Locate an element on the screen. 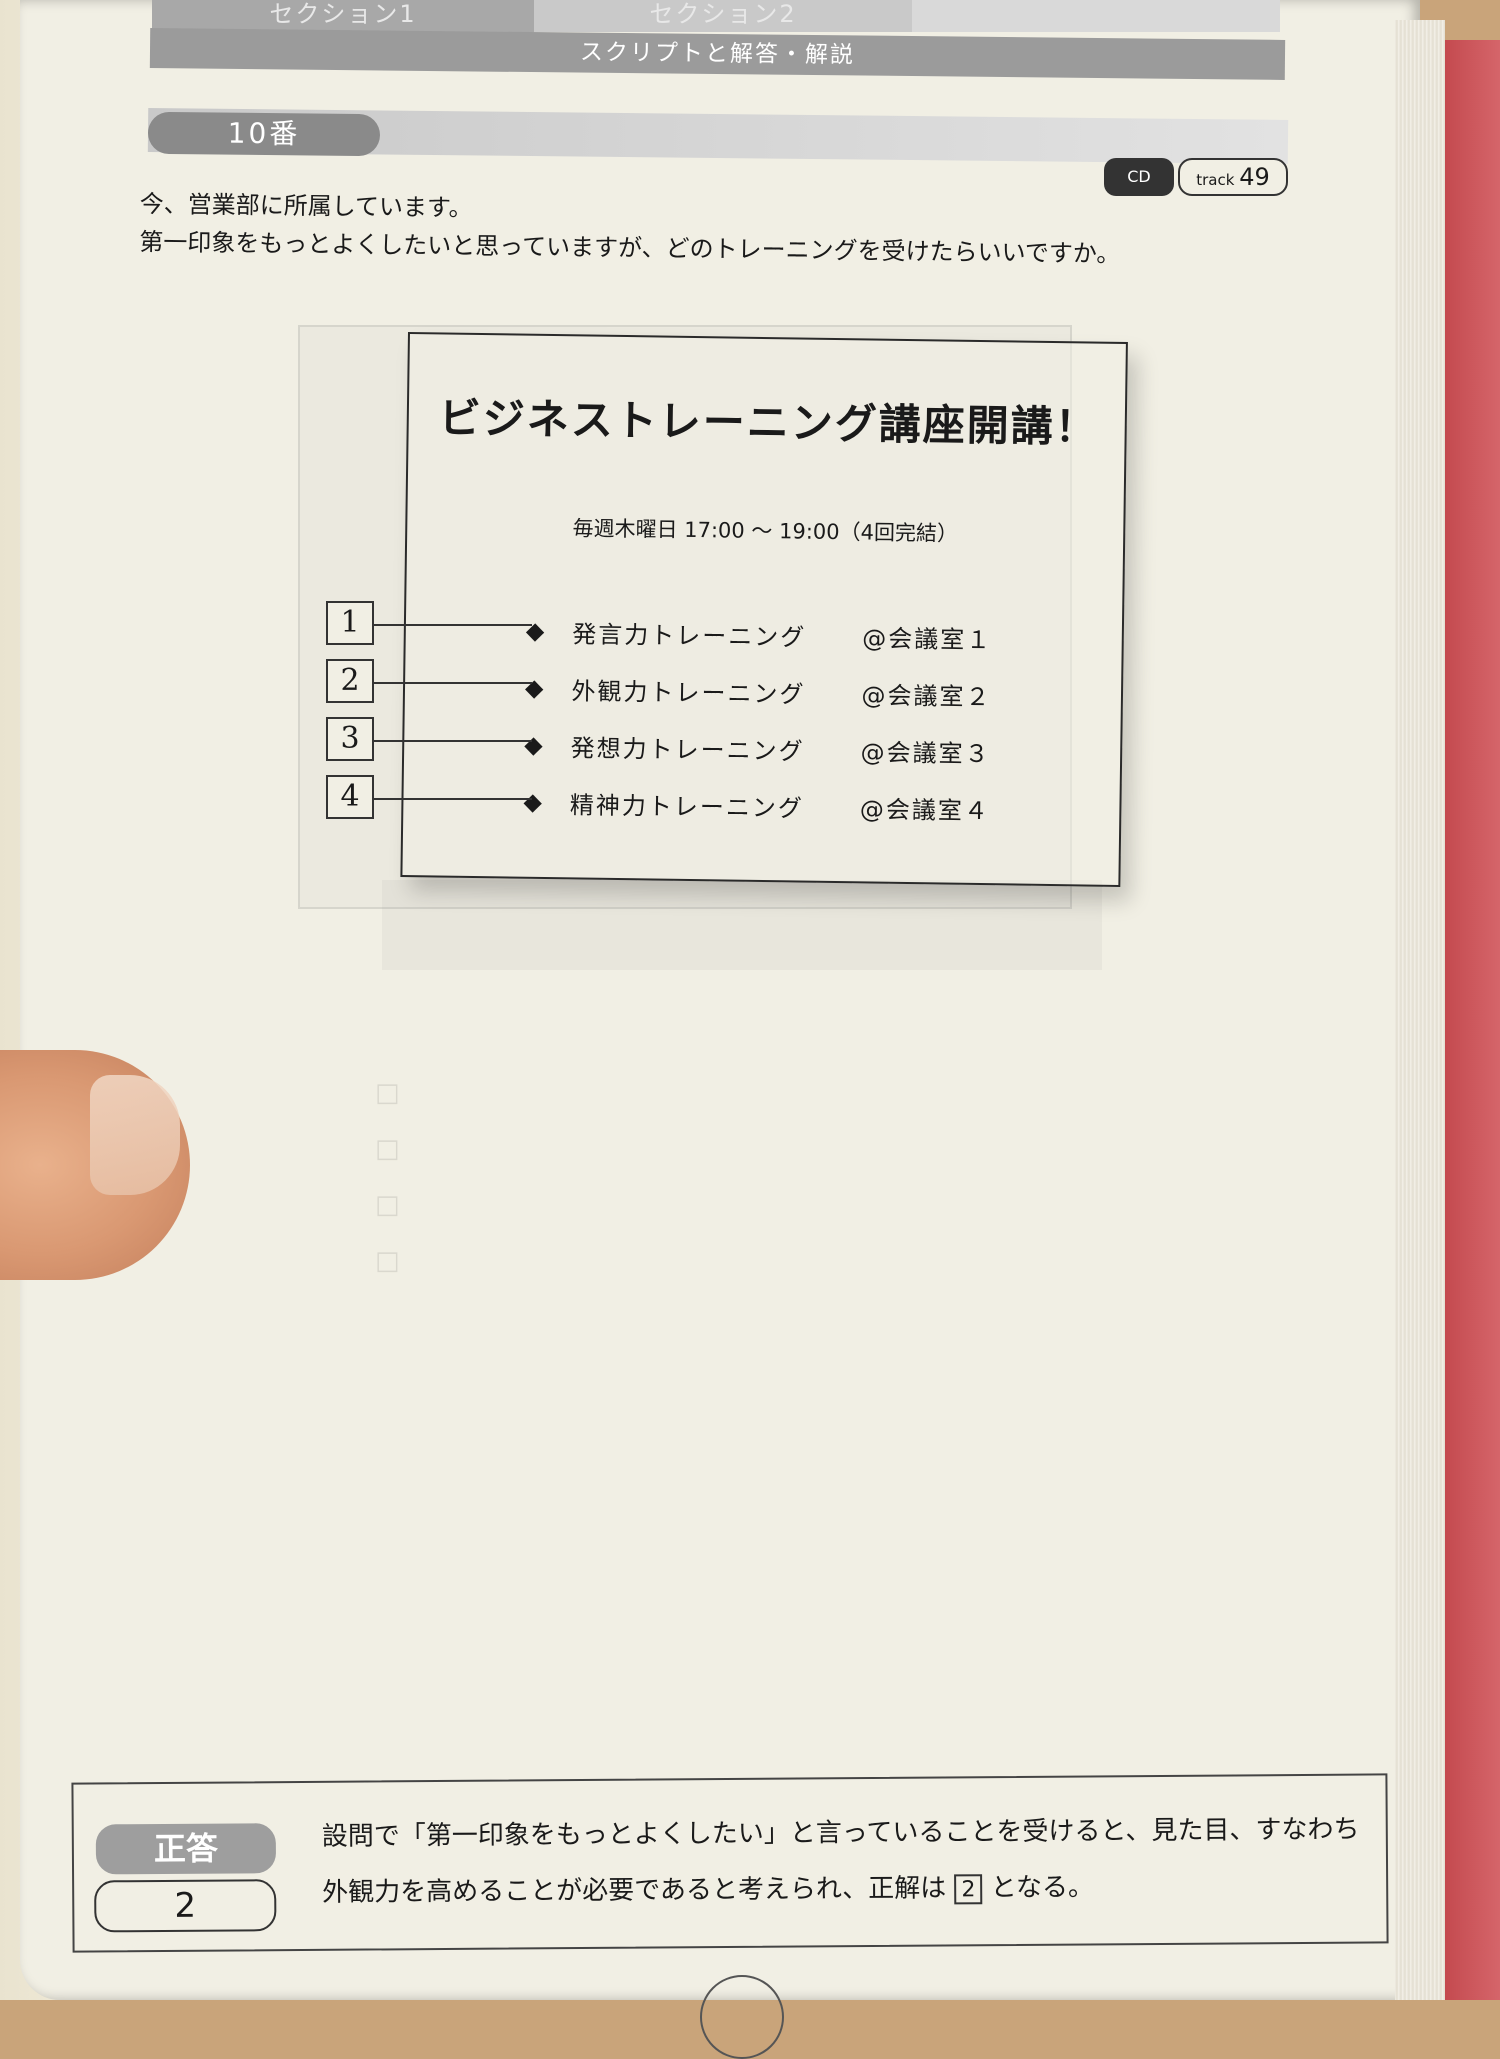 The height and width of the screenshot is (2059, 1500). section-tabs: セクション1 セクション2 is located at coordinates (716, 16).